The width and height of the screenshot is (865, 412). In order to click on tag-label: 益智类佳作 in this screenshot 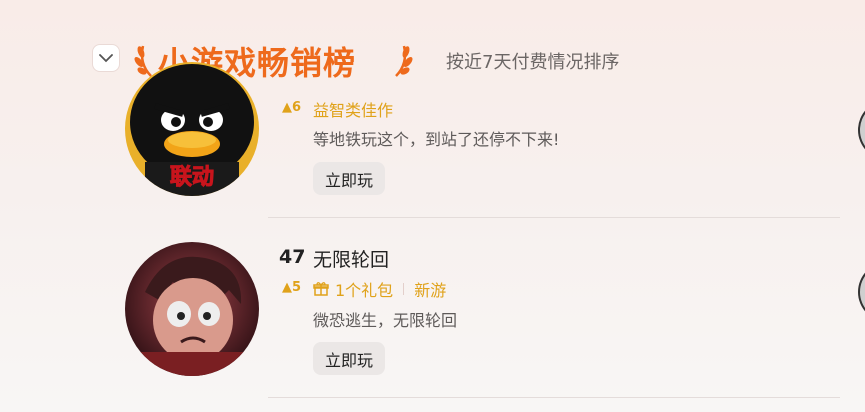, I will do `click(353, 110)`.